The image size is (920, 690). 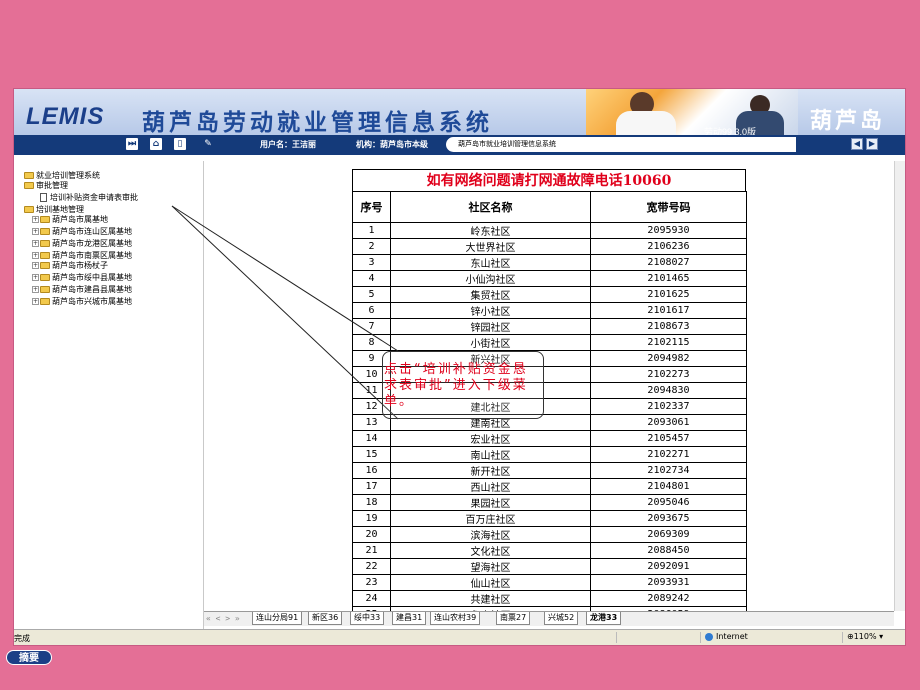 I want to click on sheet-tab: 连山农村39, so click(x=455, y=618).